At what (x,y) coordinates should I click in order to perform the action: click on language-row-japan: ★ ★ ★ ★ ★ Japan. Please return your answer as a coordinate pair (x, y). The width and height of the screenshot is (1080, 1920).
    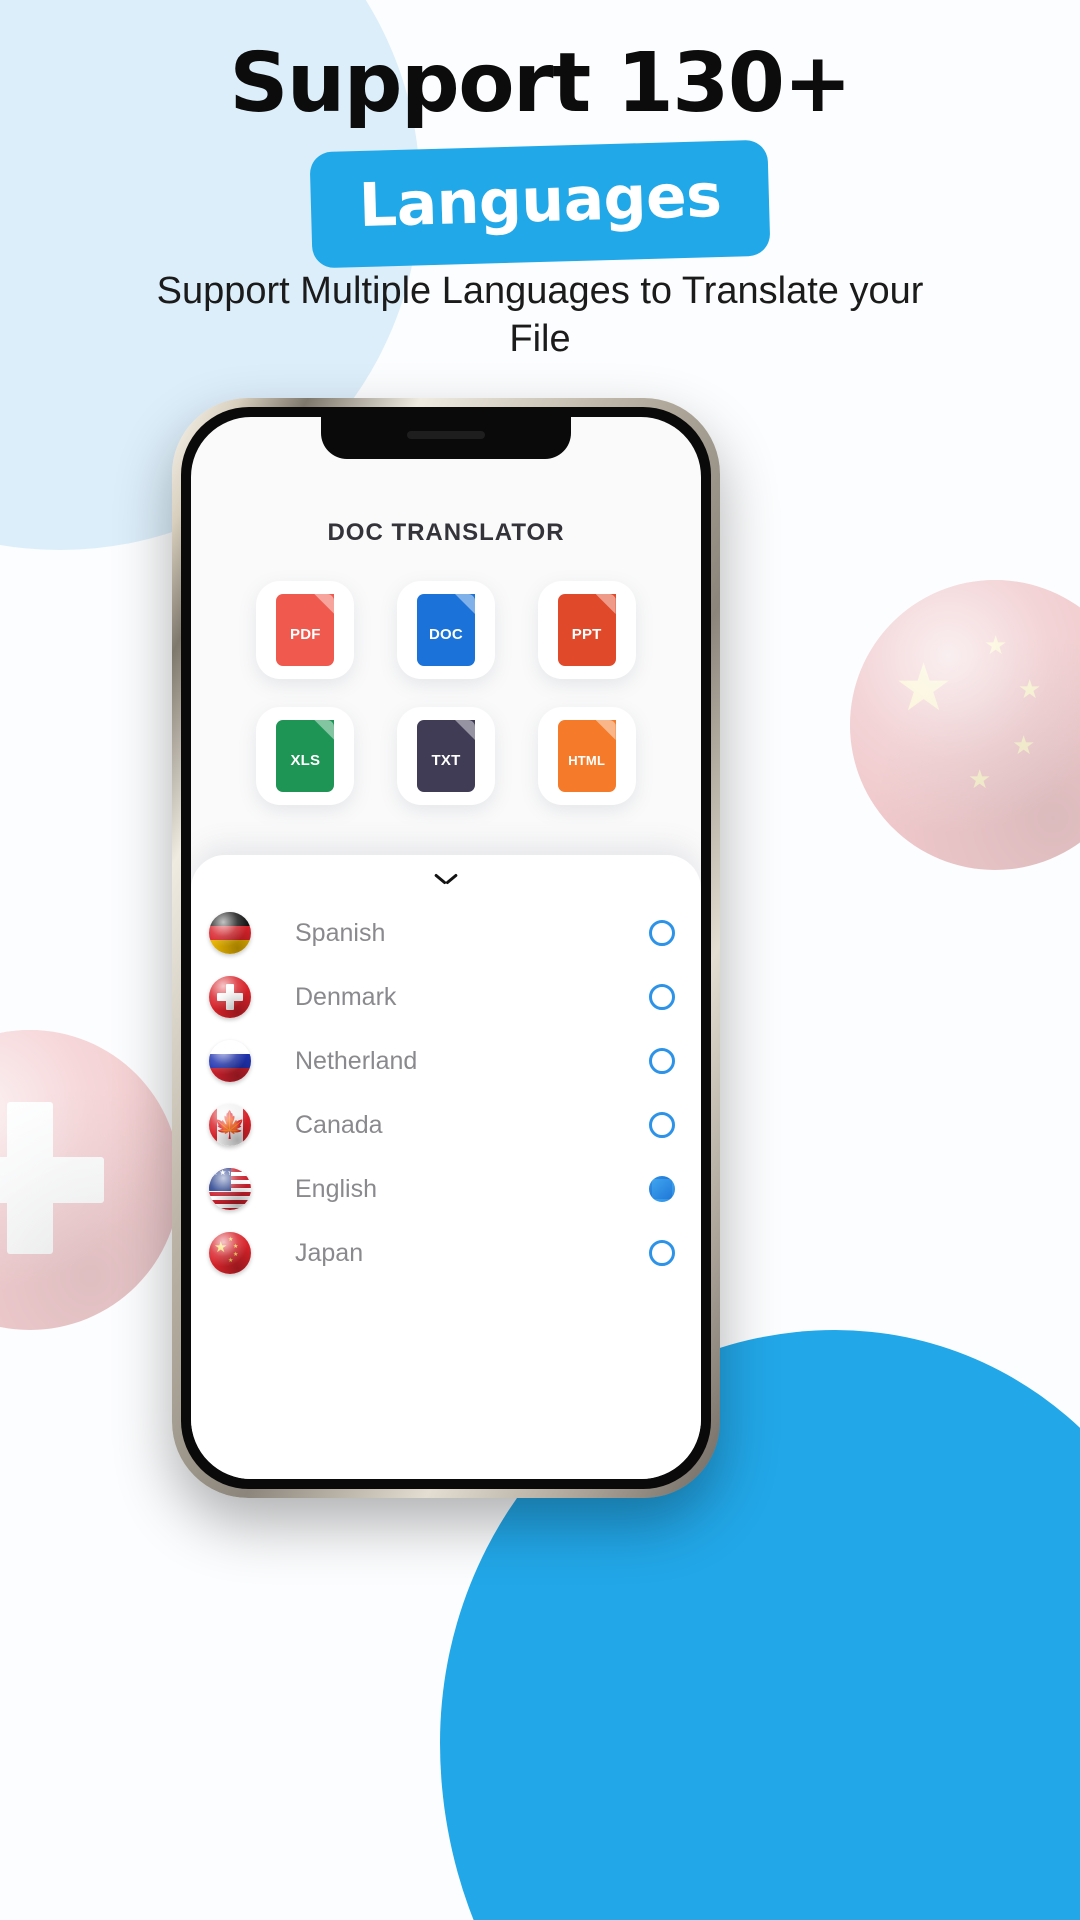
    Looking at the image, I should click on (446, 1253).